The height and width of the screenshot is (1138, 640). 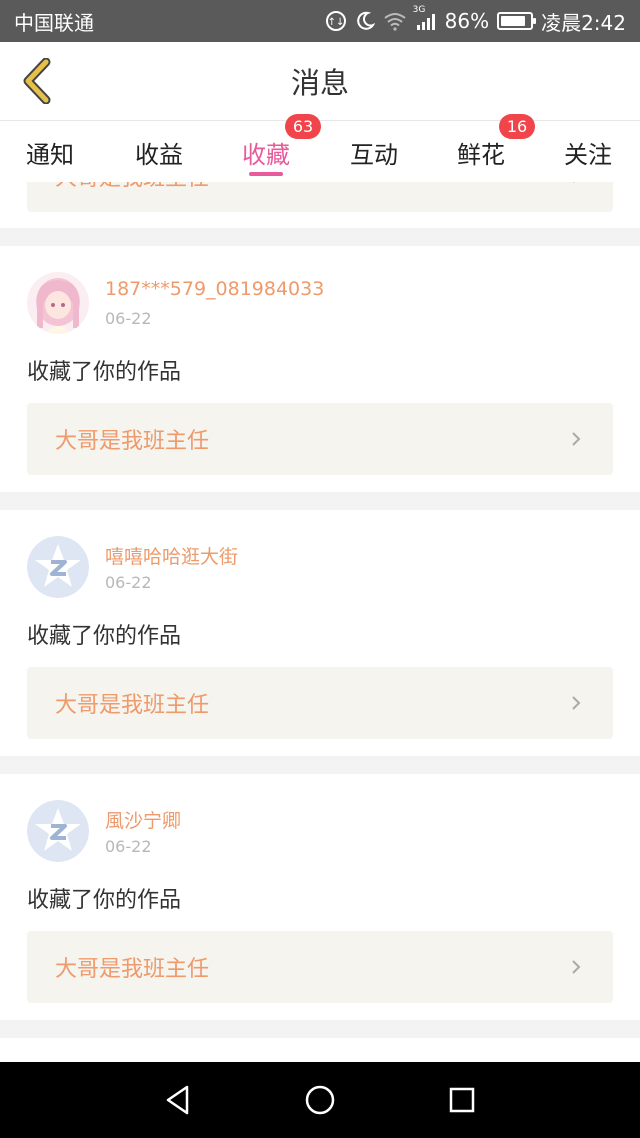 I want to click on battery-fill, so click(x=513, y=21).